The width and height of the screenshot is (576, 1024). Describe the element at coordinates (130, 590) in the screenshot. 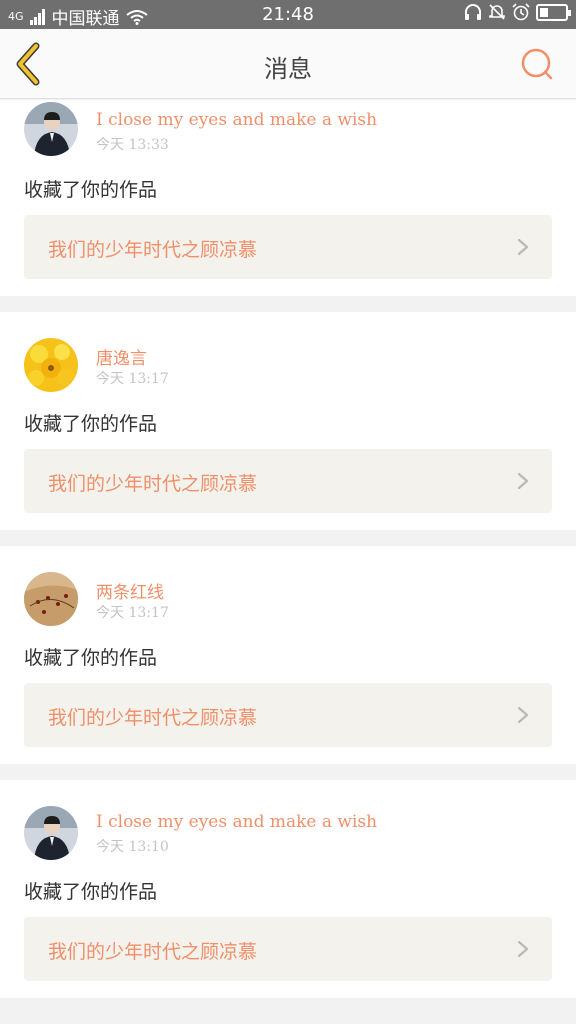

I see `username: 两条红线` at that location.